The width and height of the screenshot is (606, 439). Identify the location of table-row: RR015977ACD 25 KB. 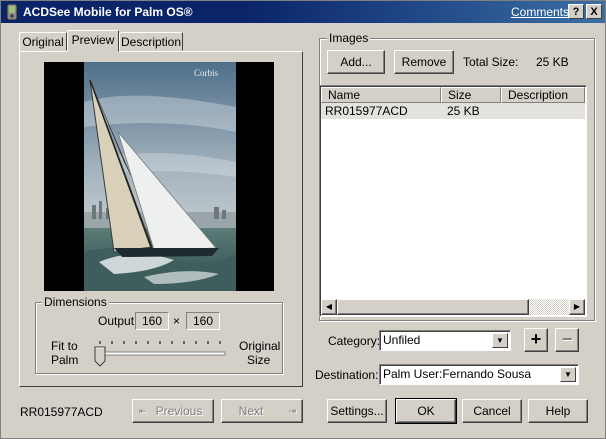
(453, 111).